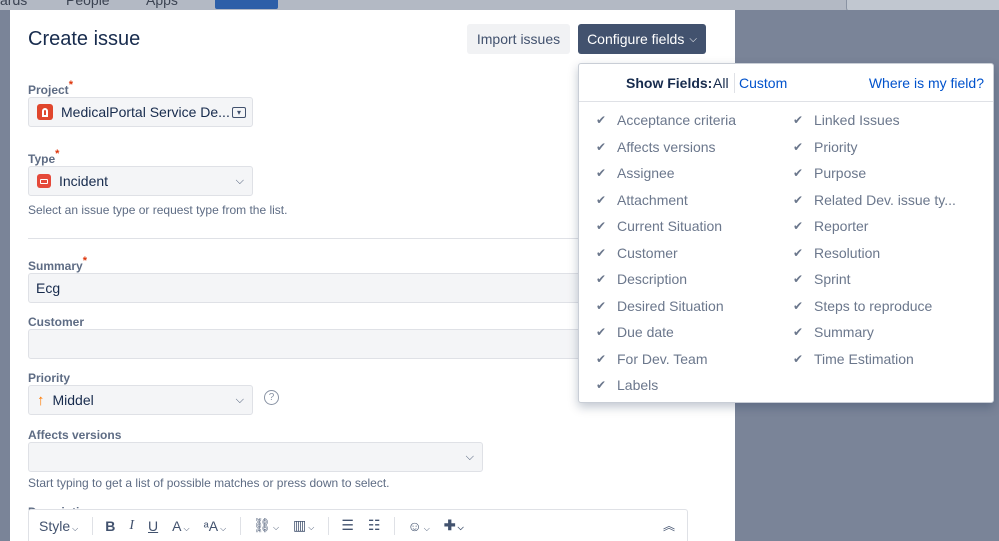 This screenshot has width=999, height=541. Describe the element at coordinates (131, 526) in the screenshot. I see `italic-icon: I` at that location.